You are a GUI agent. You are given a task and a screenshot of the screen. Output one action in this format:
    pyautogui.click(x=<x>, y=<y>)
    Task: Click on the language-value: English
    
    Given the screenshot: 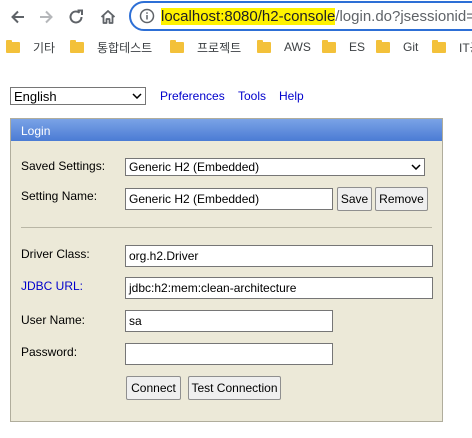 What is the action you would take?
    pyautogui.click(x=35, y=96)
    